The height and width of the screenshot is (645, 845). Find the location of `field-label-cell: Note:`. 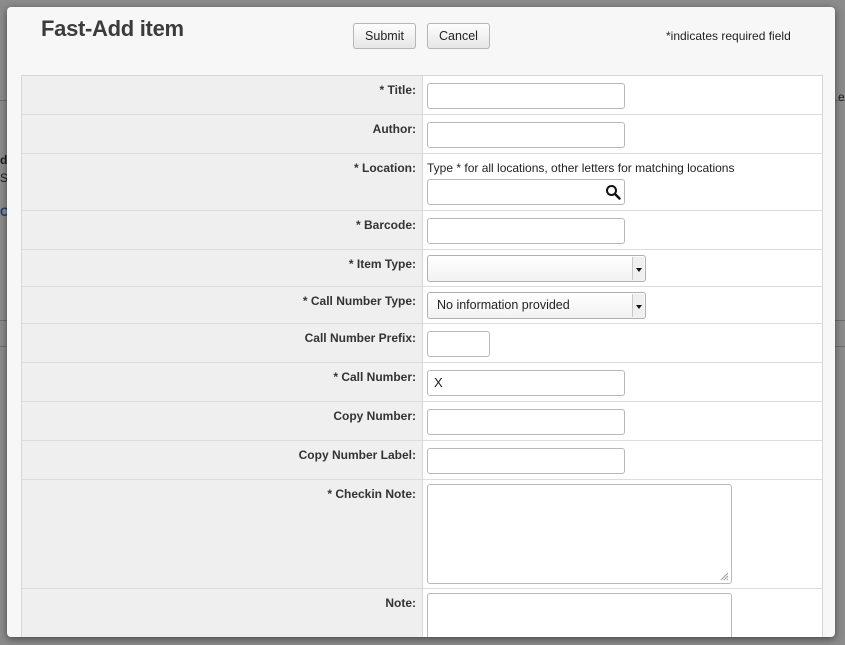

field-label-cell: Note: is located at coordinates (222, 613).